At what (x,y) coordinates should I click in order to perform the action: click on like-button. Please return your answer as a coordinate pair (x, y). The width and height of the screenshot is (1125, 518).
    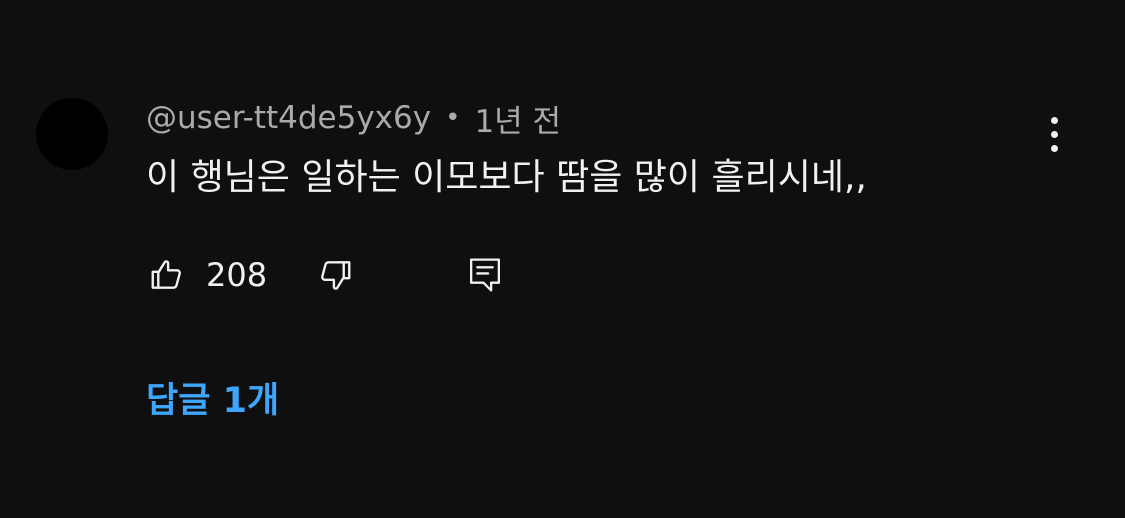
    Looking at the image, I should click on (167, 275).